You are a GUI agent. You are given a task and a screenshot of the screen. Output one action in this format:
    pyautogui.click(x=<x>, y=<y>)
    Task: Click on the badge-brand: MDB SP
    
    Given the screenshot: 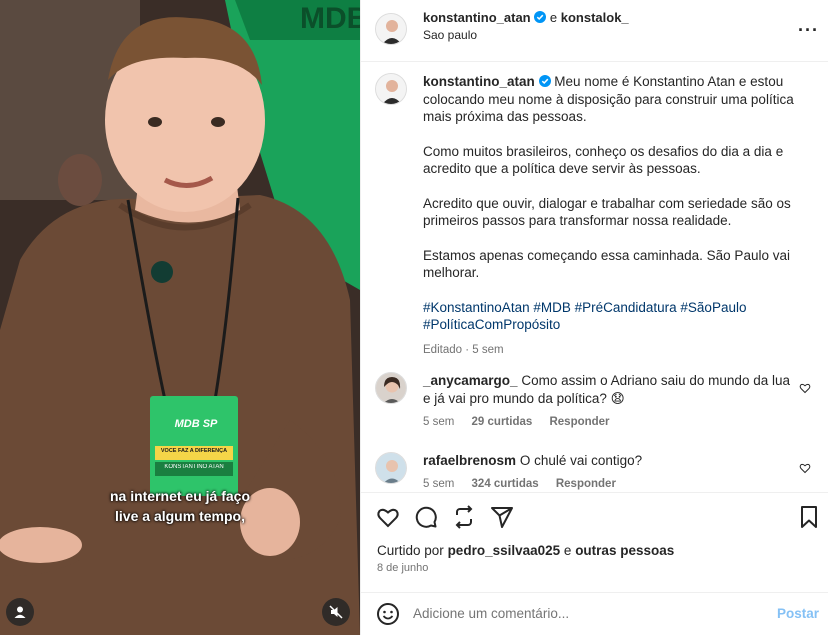 What is the action you would take?
    pyautogui.click(x=196, y=424)
    